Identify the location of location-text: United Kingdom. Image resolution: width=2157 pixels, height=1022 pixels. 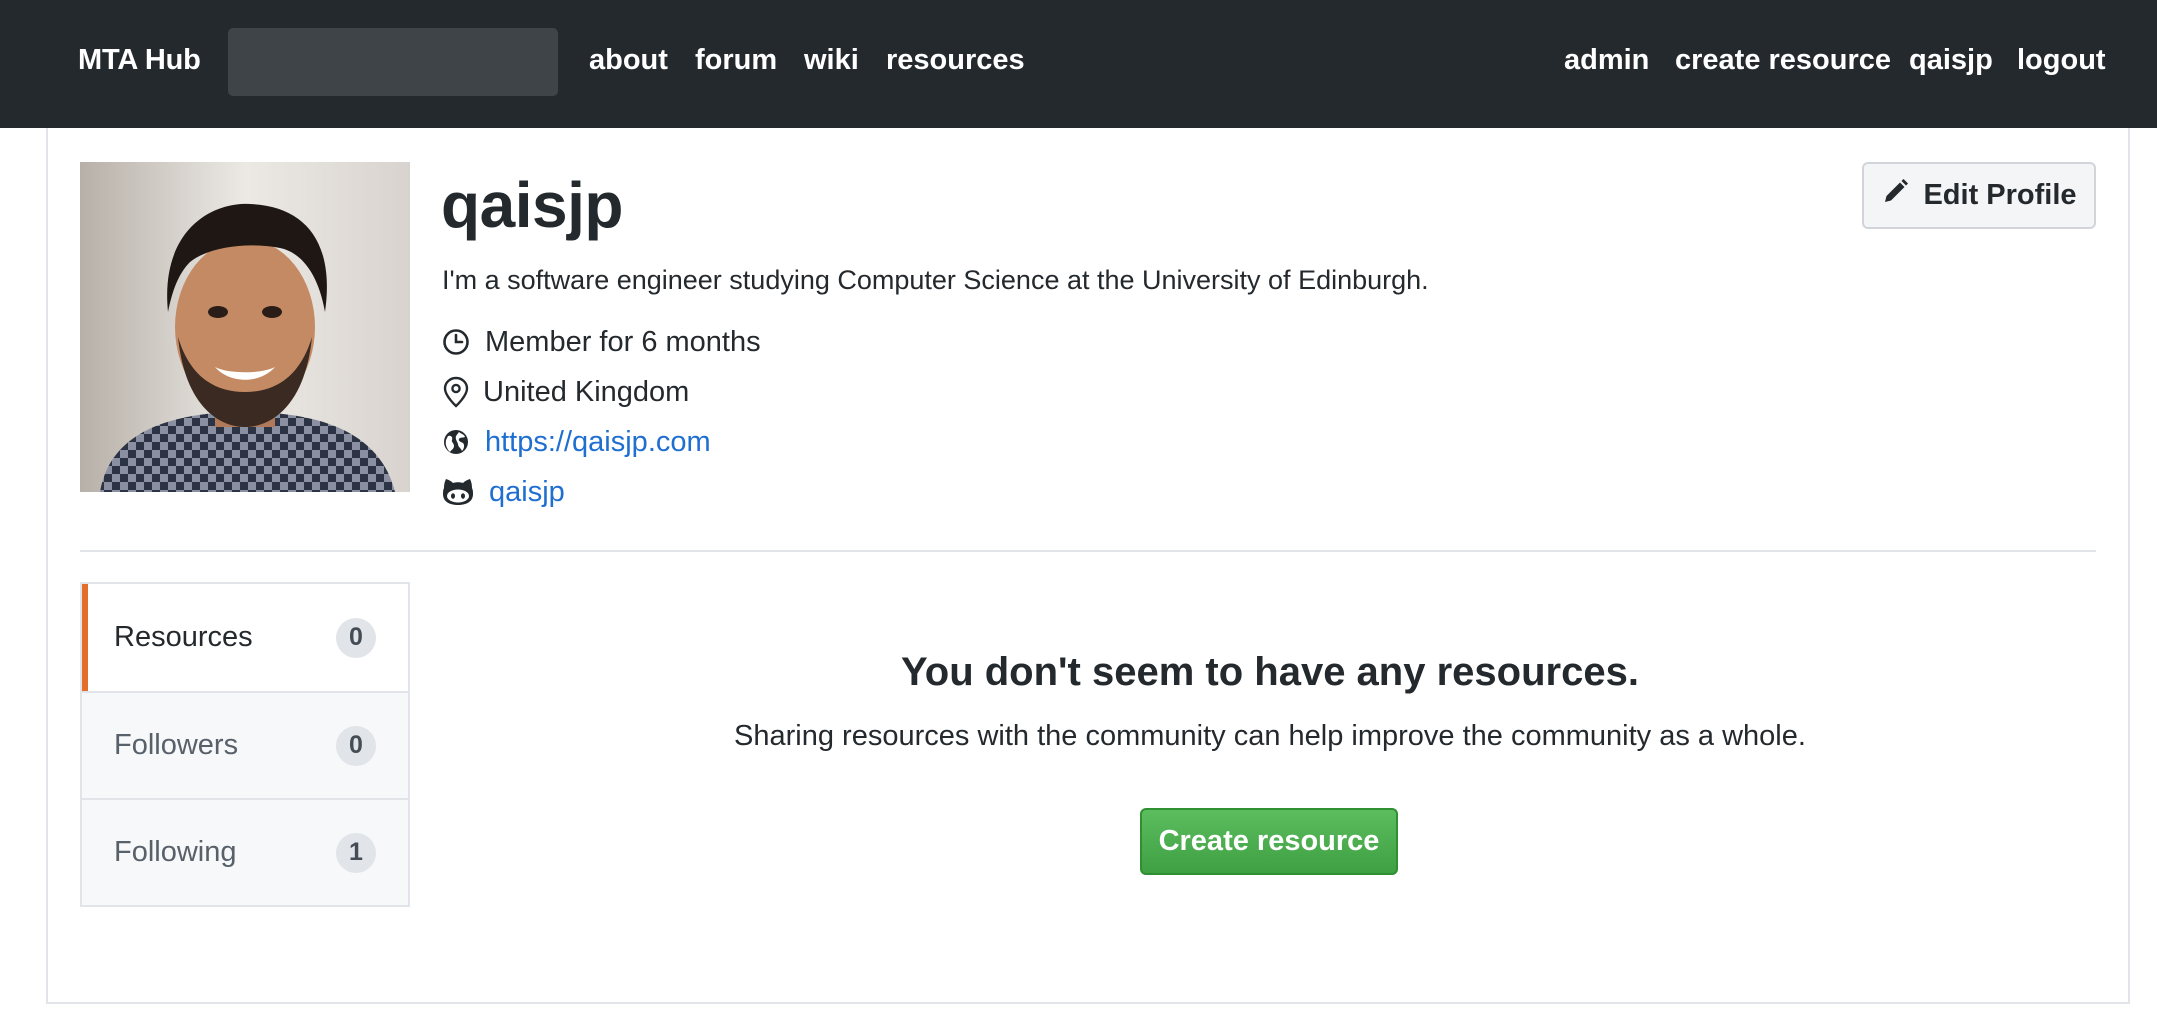
(586, 391).